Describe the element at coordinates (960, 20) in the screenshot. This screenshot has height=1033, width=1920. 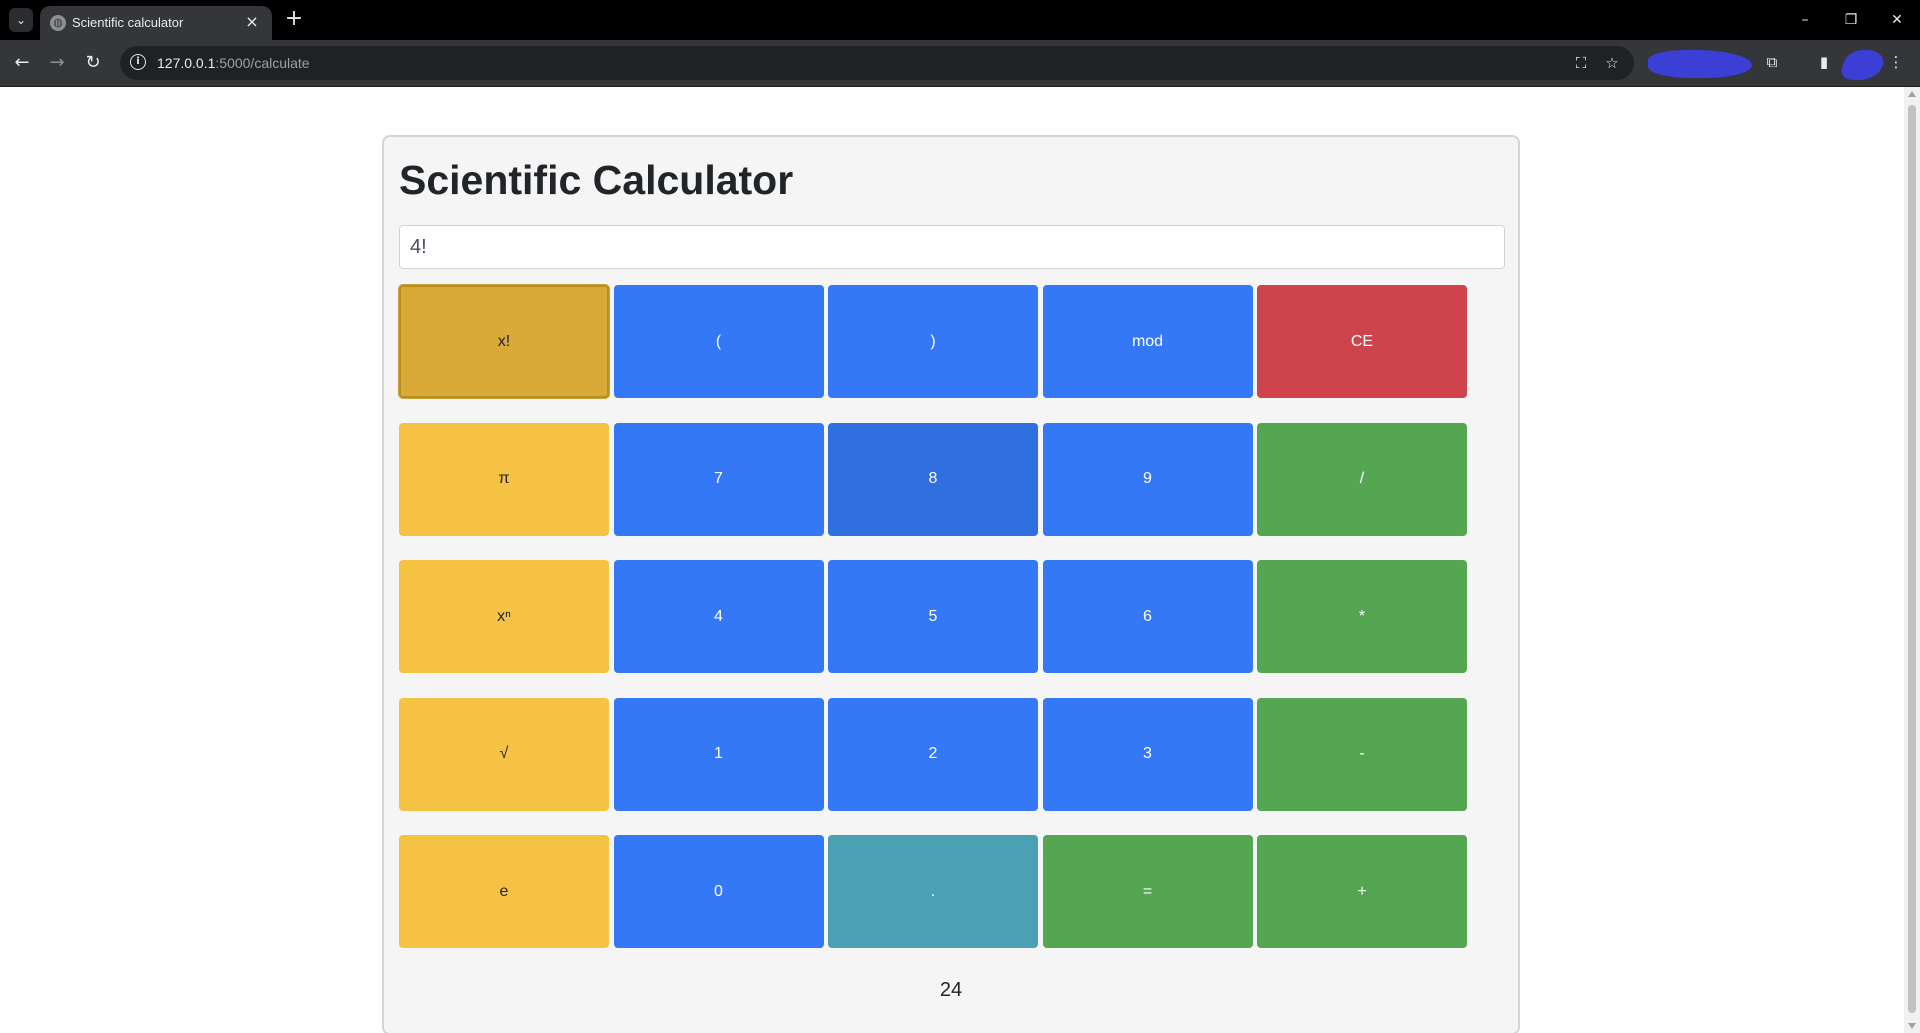
I see `tab-strip: ⌄ ◍ Scientific calculator × + – ❐ ✕` at that location.